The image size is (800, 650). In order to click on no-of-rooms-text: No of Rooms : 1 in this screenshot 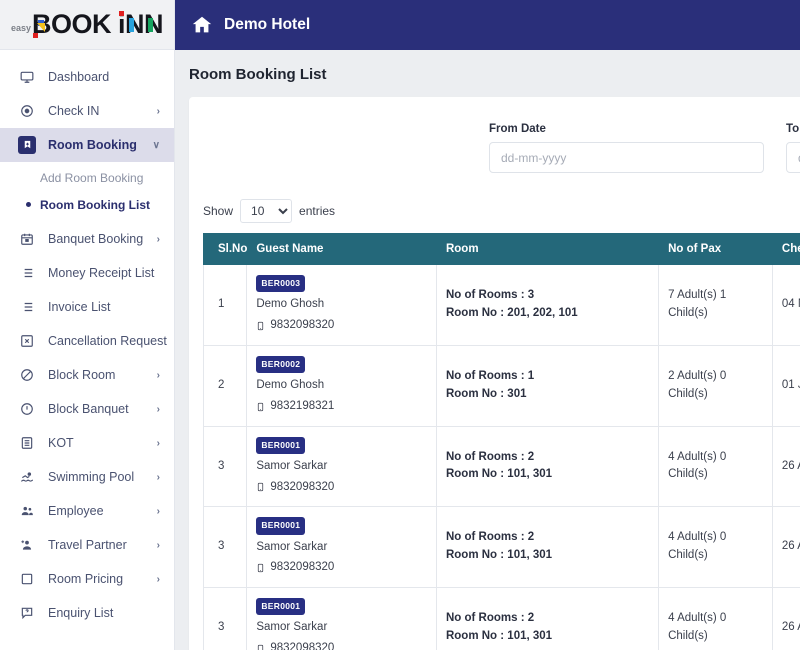, I will do `click(490, 375)`.